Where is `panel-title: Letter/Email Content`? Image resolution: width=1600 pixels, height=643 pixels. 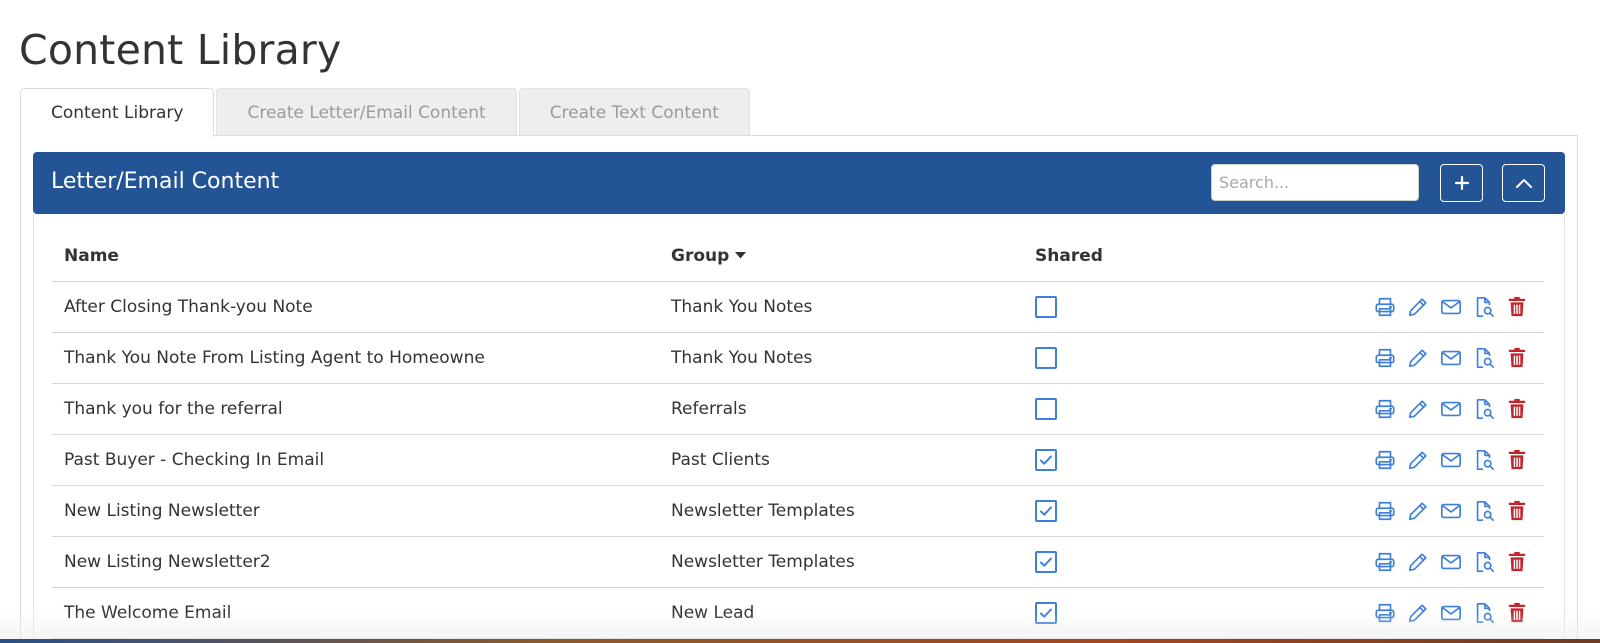 panel-title: Letter/Email Content is located at coordinates (165, 181).